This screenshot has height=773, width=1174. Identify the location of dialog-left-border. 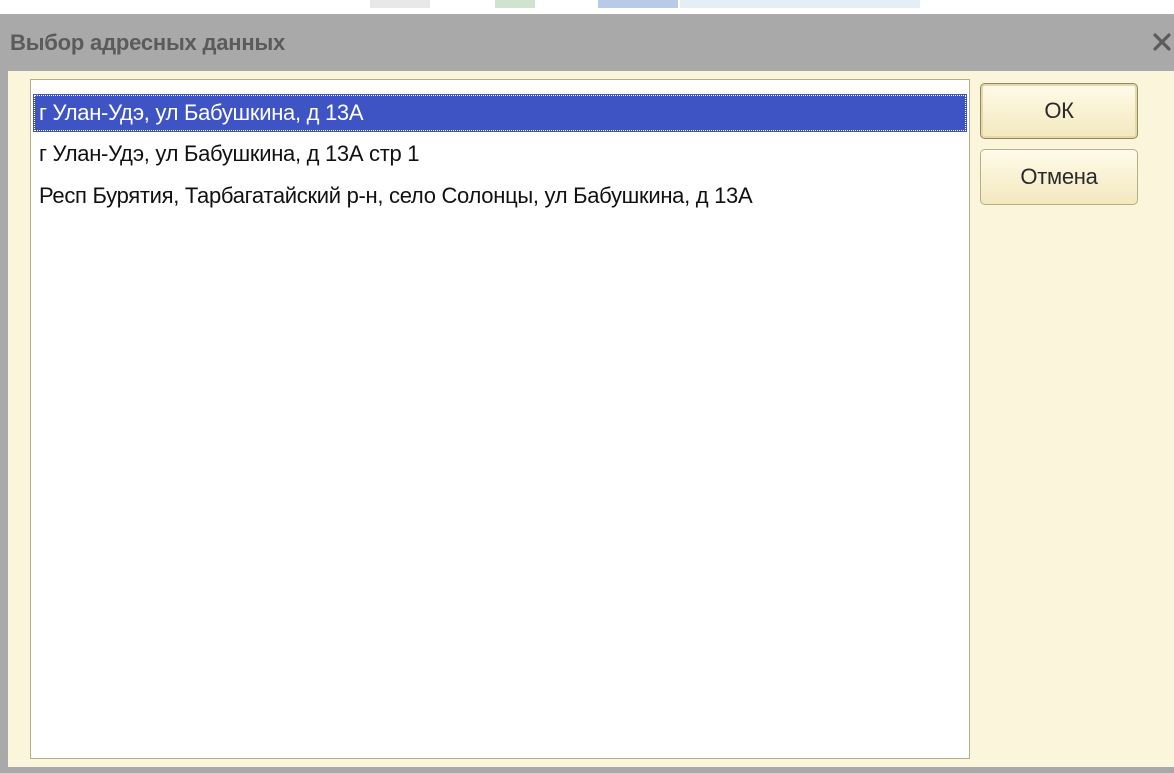
(4, 422).